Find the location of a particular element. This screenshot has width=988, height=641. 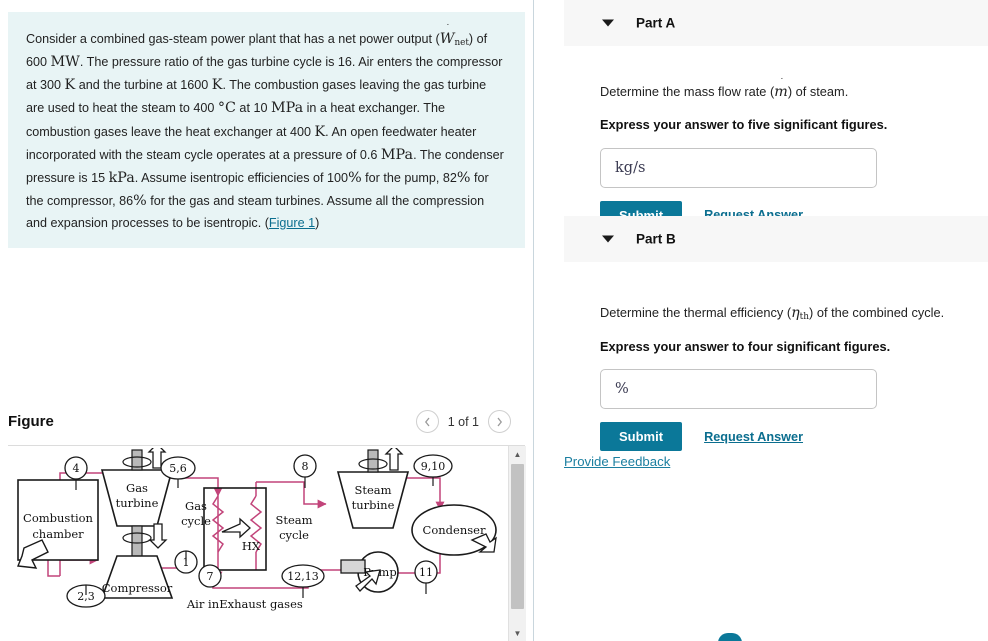

part-b-header: Part B is located at coordinates (776, 239).